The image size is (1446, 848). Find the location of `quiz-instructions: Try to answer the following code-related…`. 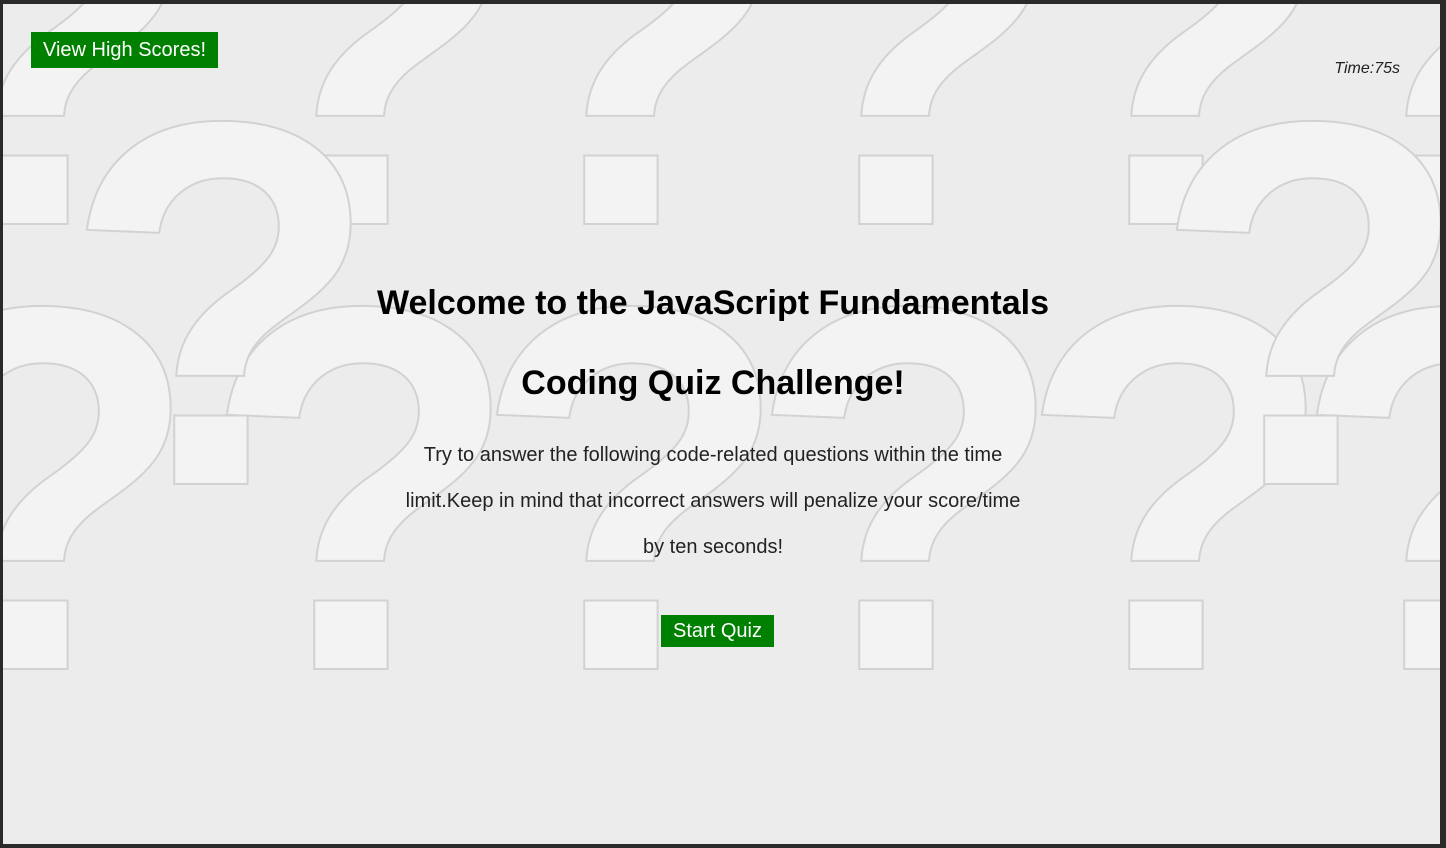

quiz-instructions: Try to answer the following code-related… is located at coordinates (713, 501).